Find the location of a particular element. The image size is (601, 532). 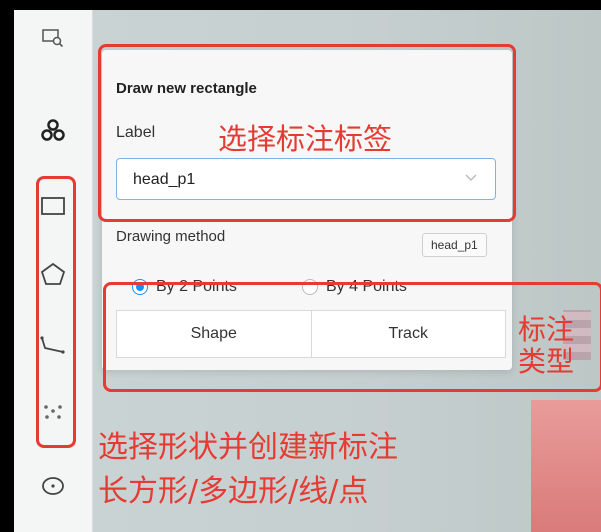

ellipse-icon is located at coordinates (53, 486).